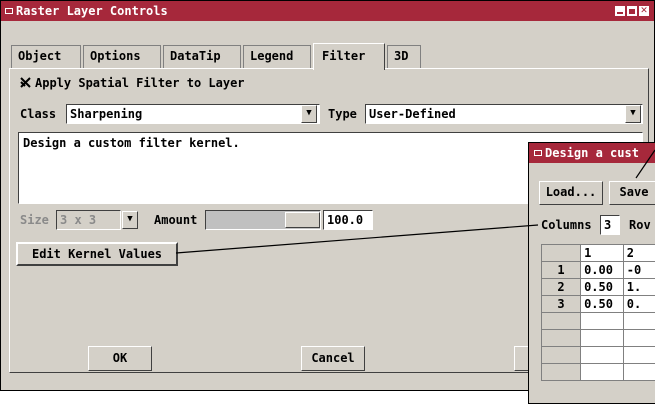 The image size is (655, 404). I want to click on amount-slider-thumb, so click(302, 220).